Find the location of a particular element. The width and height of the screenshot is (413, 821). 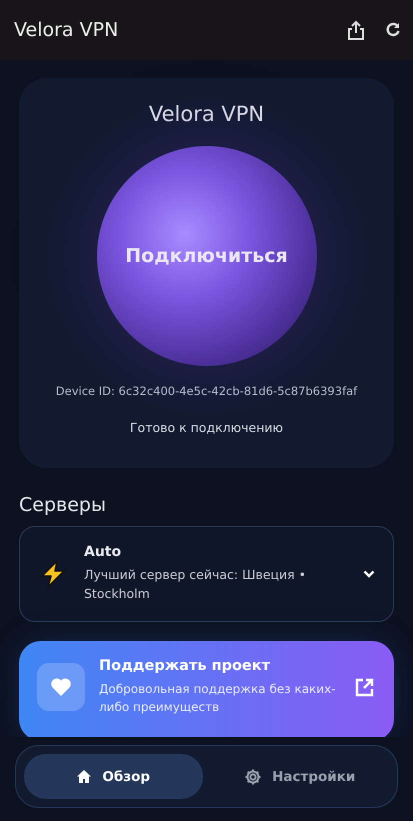

app-title: Velora VPN is located at coordinates (67, 30).